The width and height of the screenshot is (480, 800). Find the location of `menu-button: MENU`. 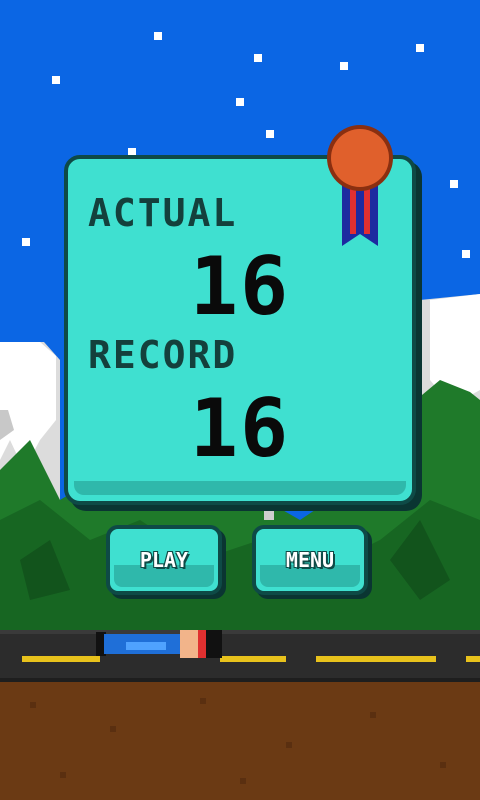

menu-button: MENU is located at coordinates (310, 560).